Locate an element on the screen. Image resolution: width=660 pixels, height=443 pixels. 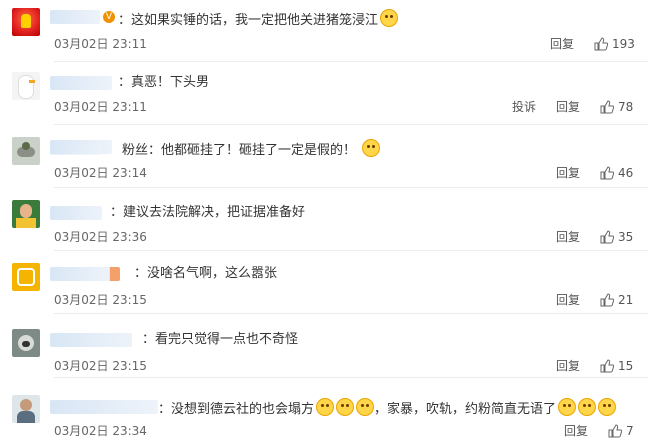
like-count: 15 is located at coordinates (626, 366).